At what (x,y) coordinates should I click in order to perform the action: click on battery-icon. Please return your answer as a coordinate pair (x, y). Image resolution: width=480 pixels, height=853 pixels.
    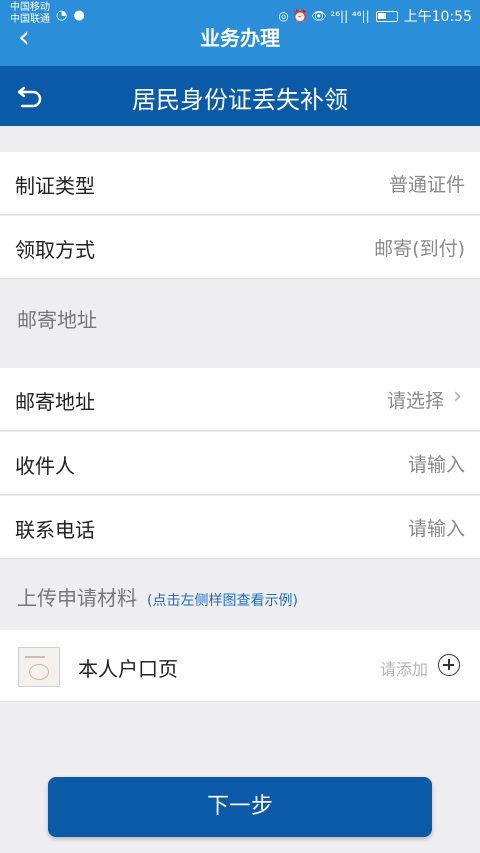
    Looking at the image, I should click on (386, 16).